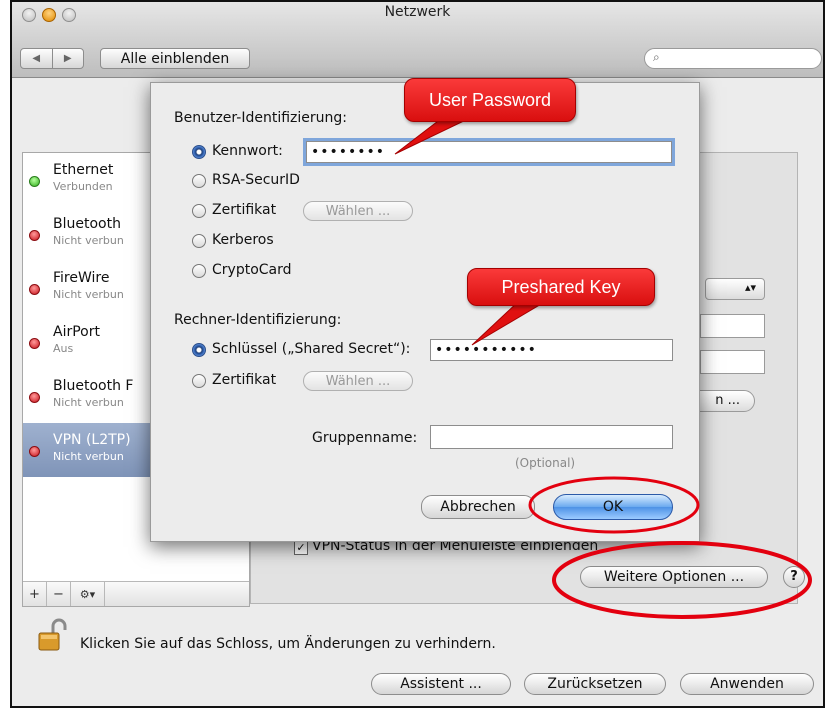 Image resolution: width=833 pixels, height=713 pixels. What do you see at coordinates (489, 152) in the screenshot?
I see `password-field: ••••••••` at bounding box center [489, 152].